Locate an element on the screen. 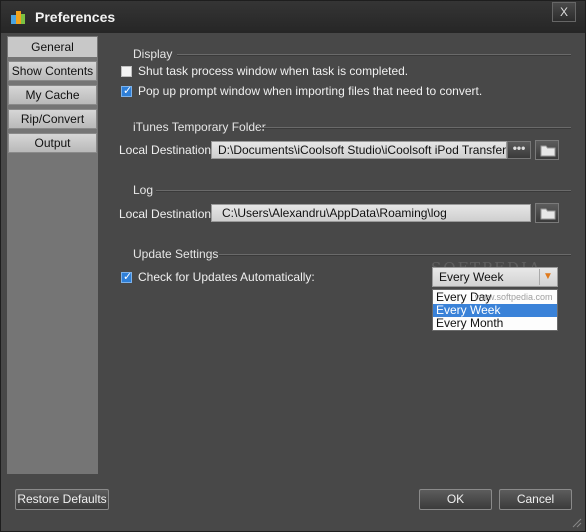 The image size is (586, 532). log-path-field: C:\Users\Alexandru\AppData\Roaming\log is located at coordinates (371, 213).